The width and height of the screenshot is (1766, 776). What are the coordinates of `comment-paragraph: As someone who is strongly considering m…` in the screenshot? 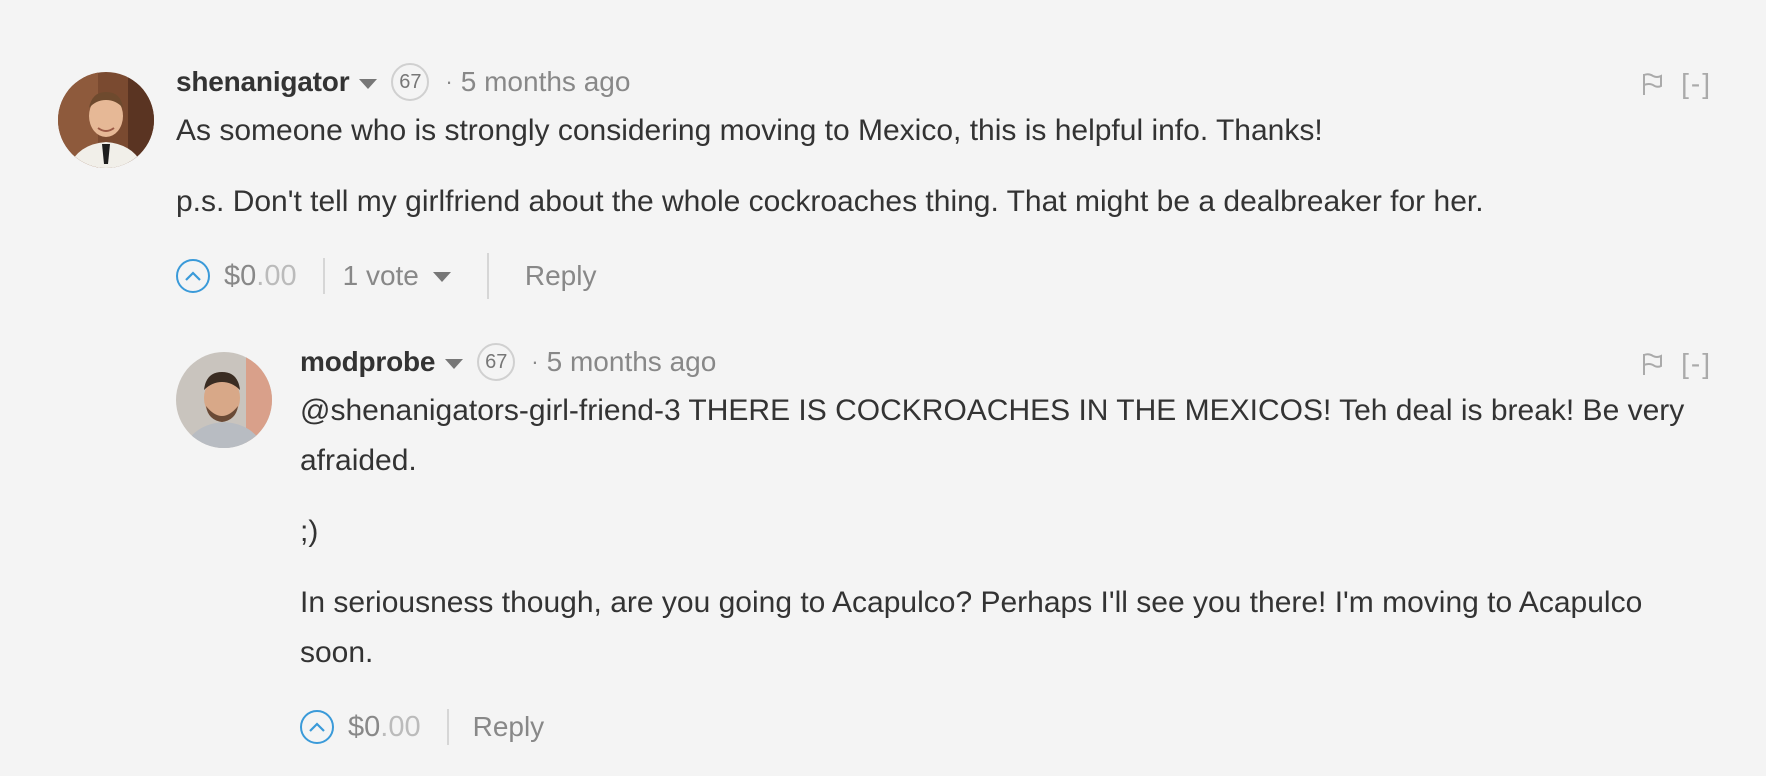 It's located at (749, 130).